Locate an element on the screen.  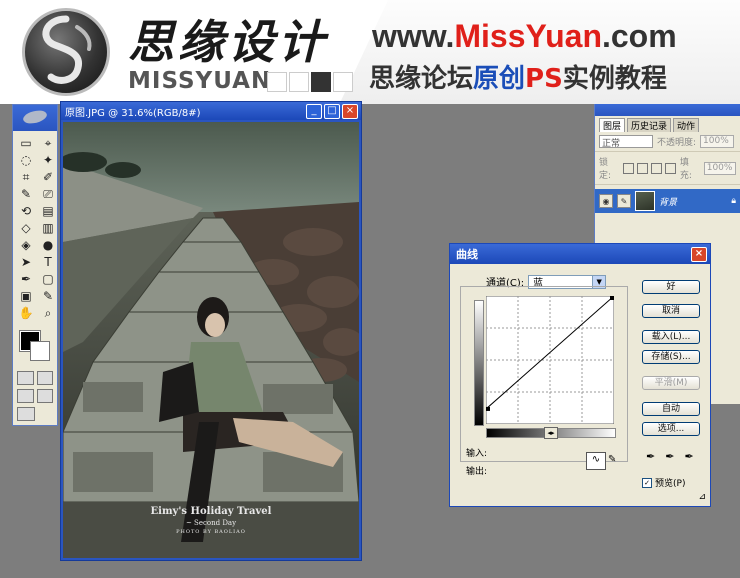
visibility-eye-icon: ◉ is located at coordinates (606, 201).